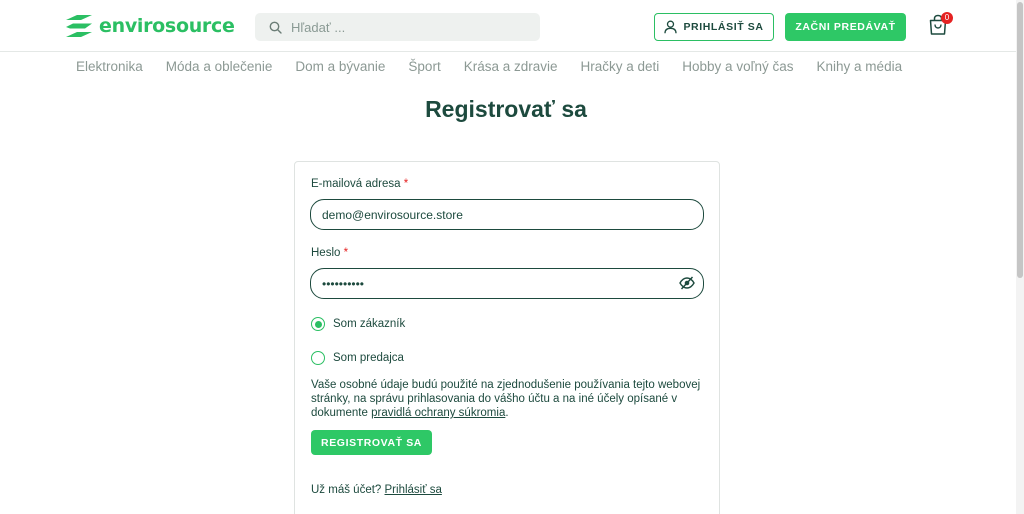 The height and width of the screenshot is (514, 1024). Describe the element at coordinates (369, 324) in the screenshot. I see `role-customer-label: Som zákazník` at that location.